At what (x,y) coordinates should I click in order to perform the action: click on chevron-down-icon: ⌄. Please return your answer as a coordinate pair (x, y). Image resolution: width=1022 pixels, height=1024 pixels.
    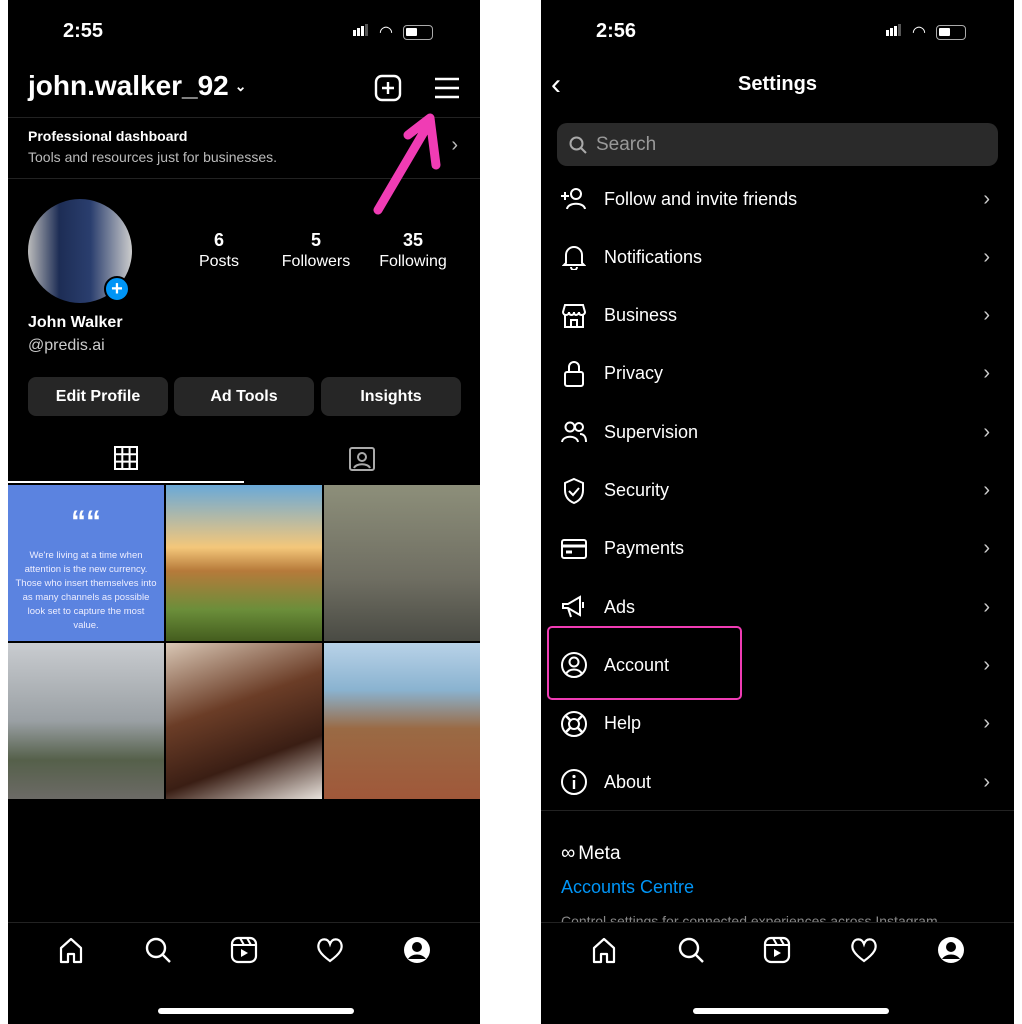
    Looking at the image, I should click on (240, 85).